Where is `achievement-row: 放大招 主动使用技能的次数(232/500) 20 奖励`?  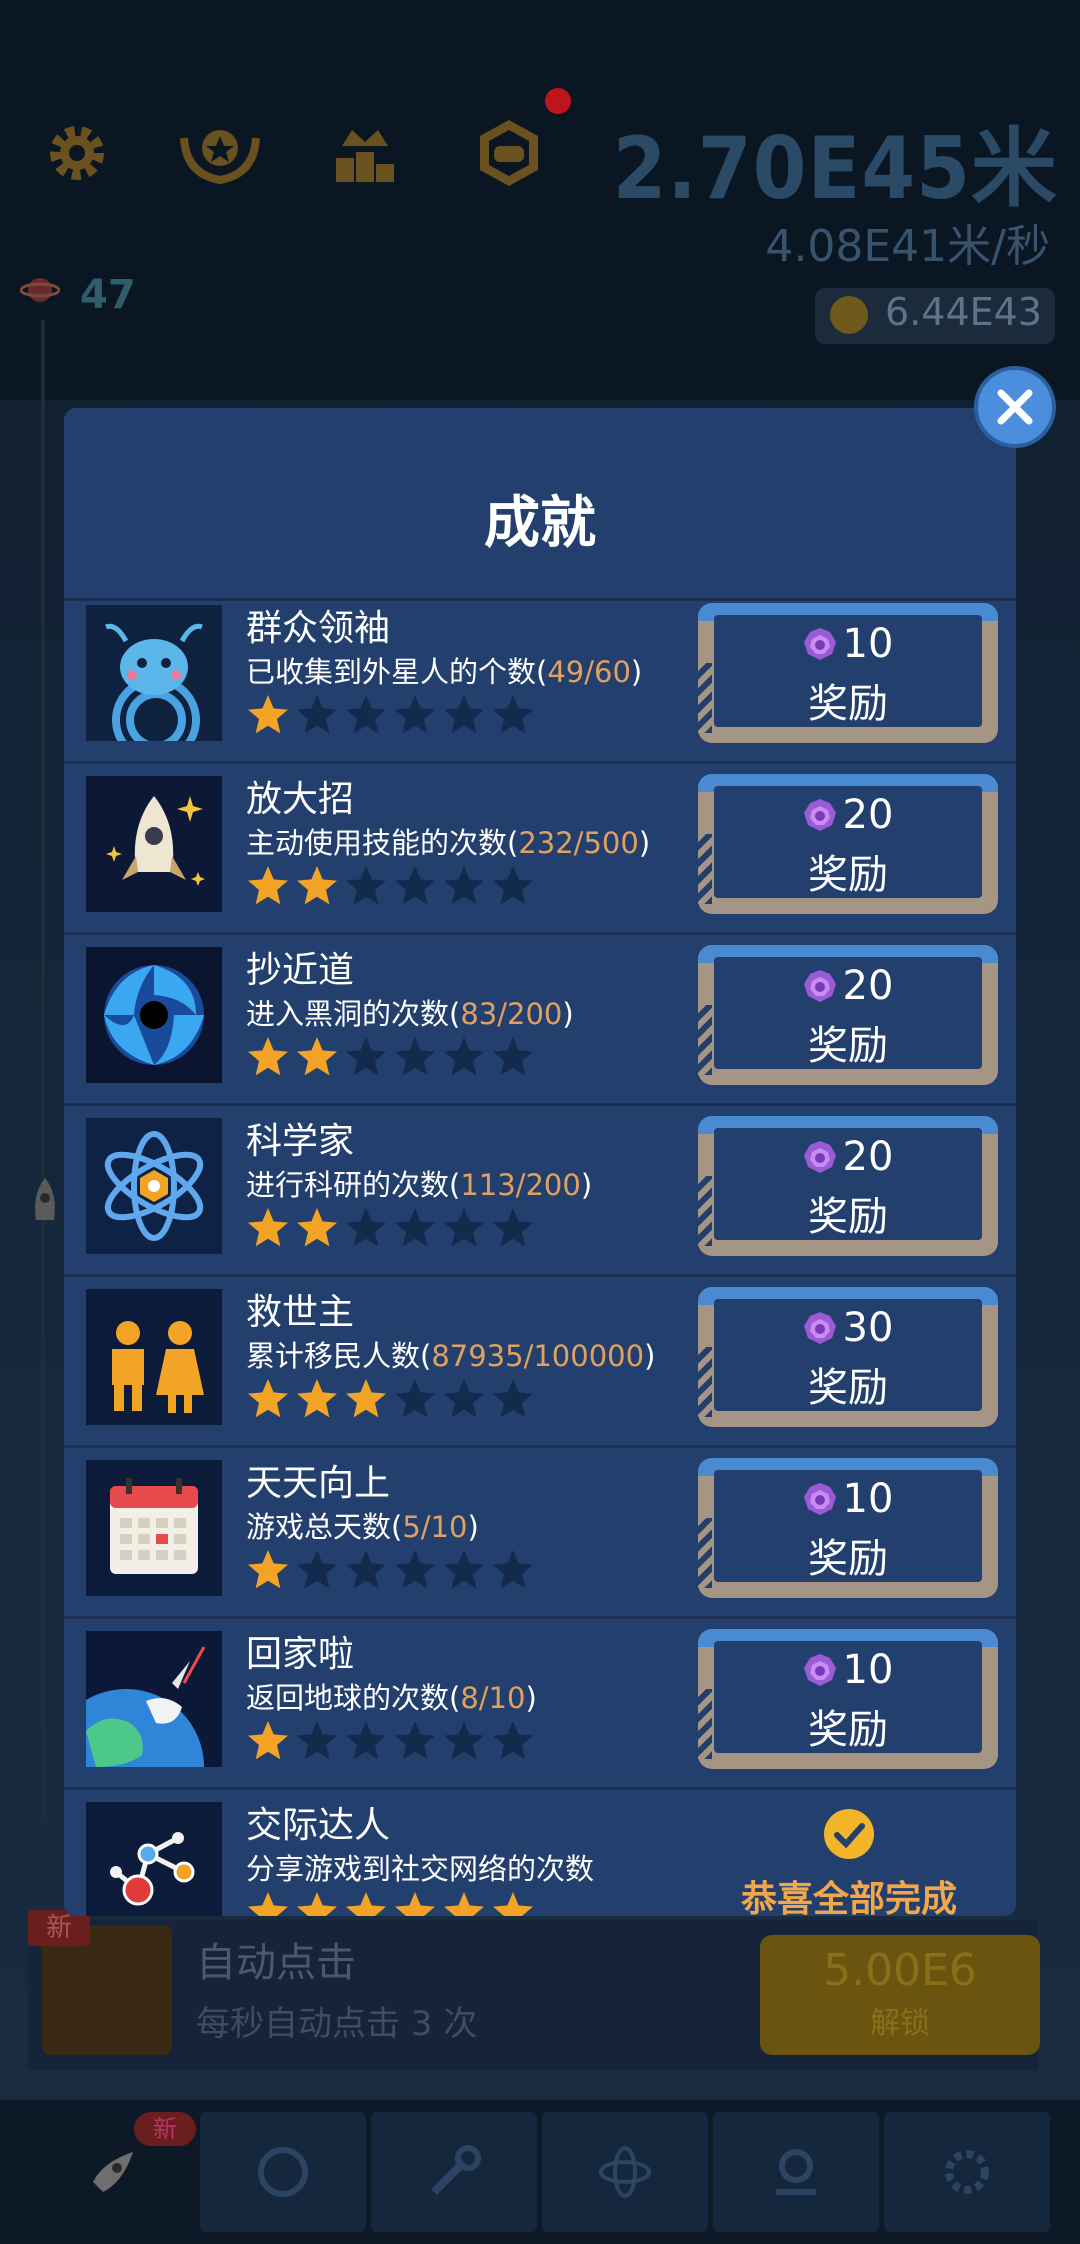
achievement-row: 放大招 主动使用技能的次数(232/500) 20 奖励 is located at coordinates (540, 849).